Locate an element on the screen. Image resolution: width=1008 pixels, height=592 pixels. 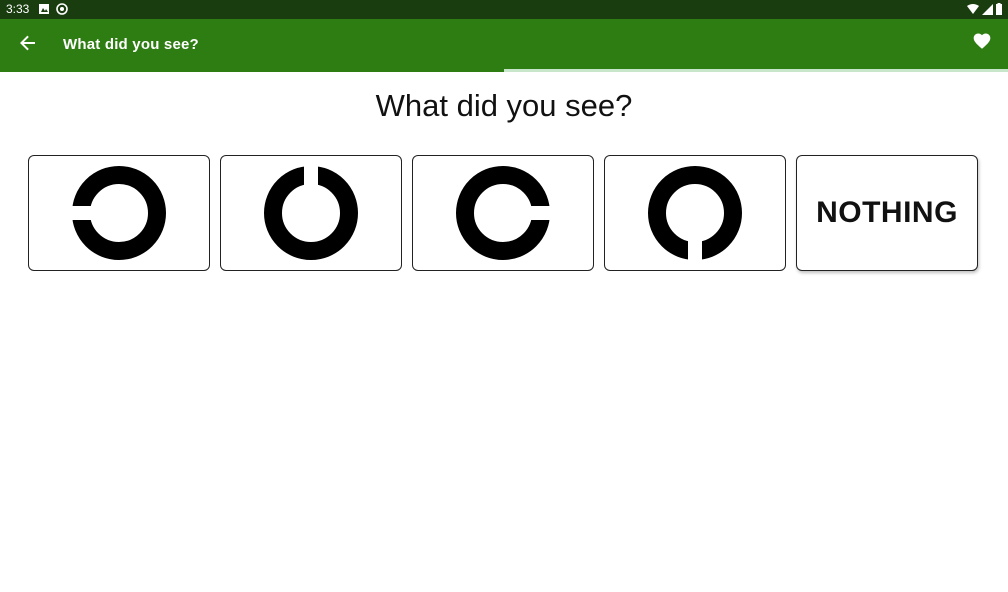
app-bar-title: What did you see? is located at coordinates (131, 44).